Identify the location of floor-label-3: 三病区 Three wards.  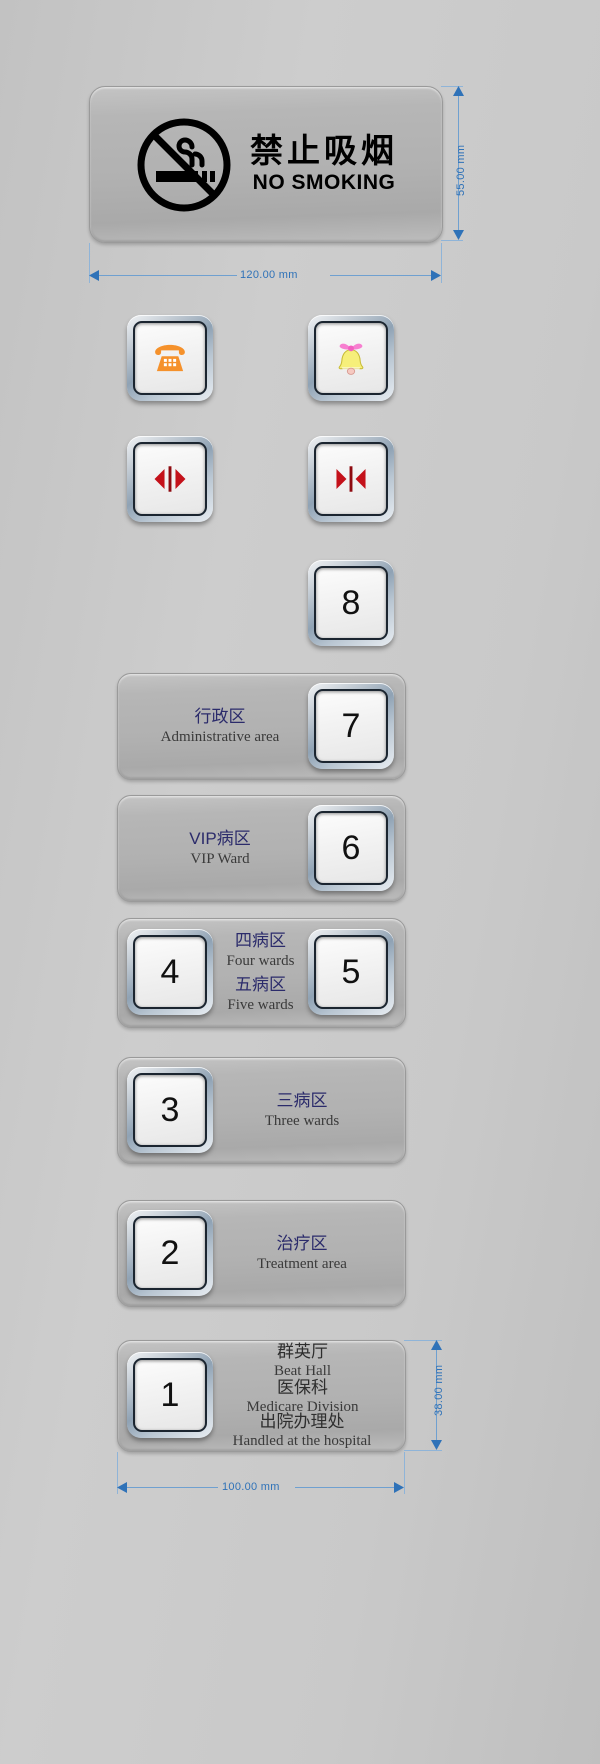
(302, 1110).